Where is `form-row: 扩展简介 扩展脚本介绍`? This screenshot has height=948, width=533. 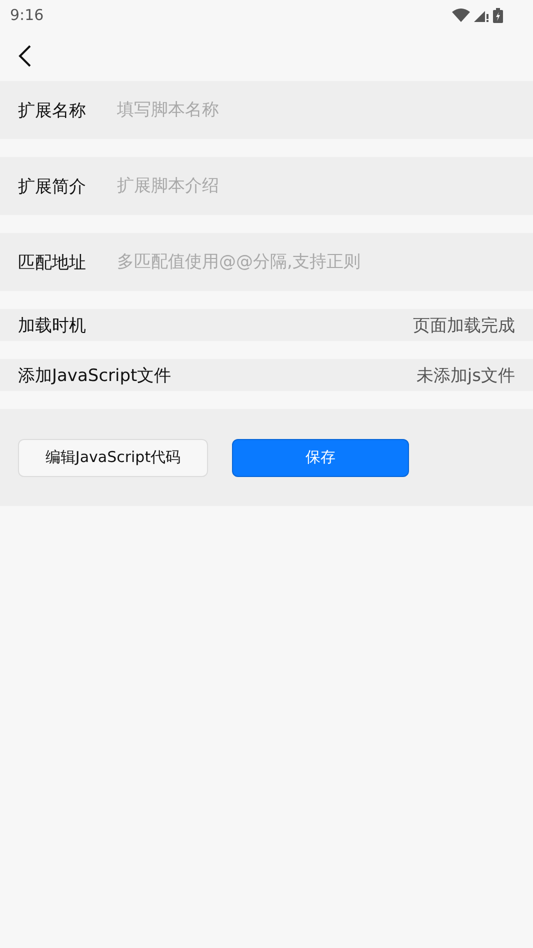
form-row: 扩展简介 扩展脚本介绍 is located at coordinates (266, 186).